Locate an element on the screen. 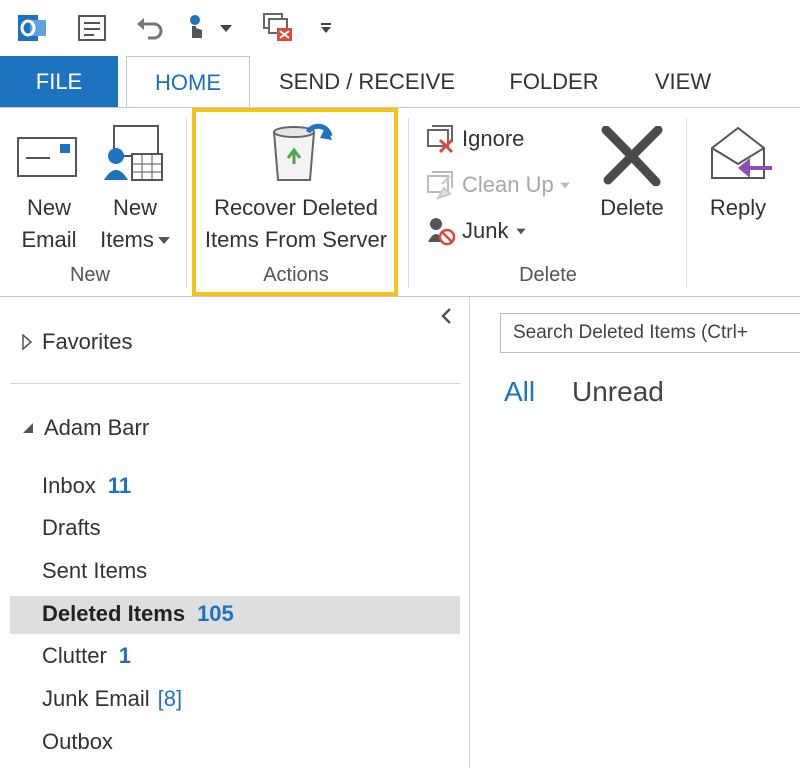 This screenshot has width=800, height=768. folder-inbox: Inbox 11 is located at coordinates (86, 486).